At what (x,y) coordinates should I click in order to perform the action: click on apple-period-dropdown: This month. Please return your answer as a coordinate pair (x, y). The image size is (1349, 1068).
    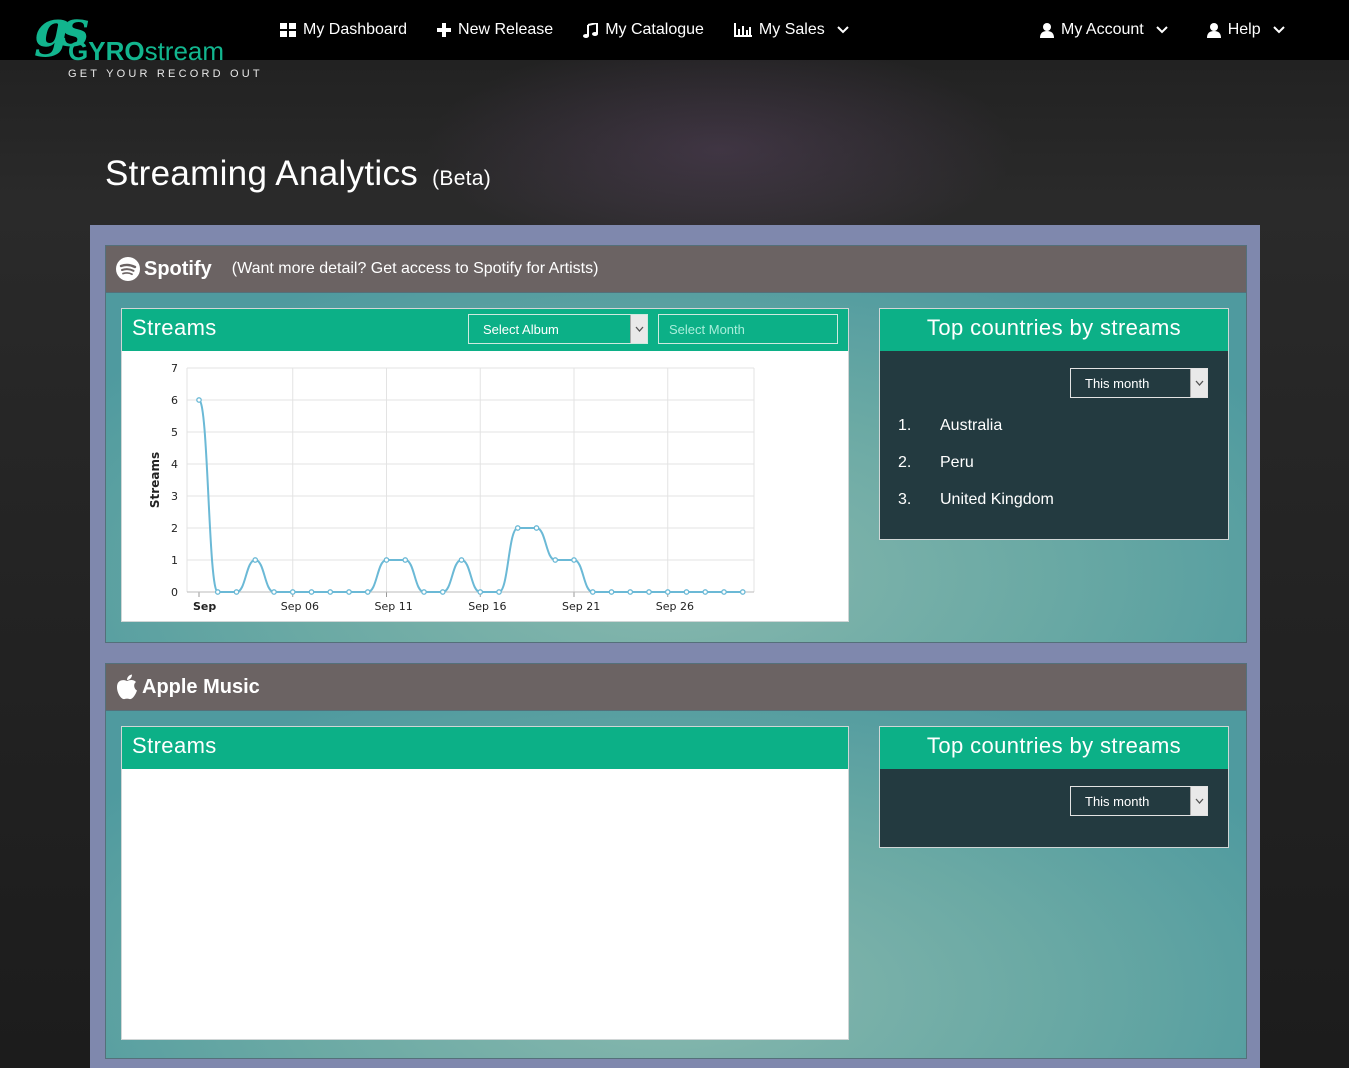
    Looking at the image, I should click on (1139, 801).